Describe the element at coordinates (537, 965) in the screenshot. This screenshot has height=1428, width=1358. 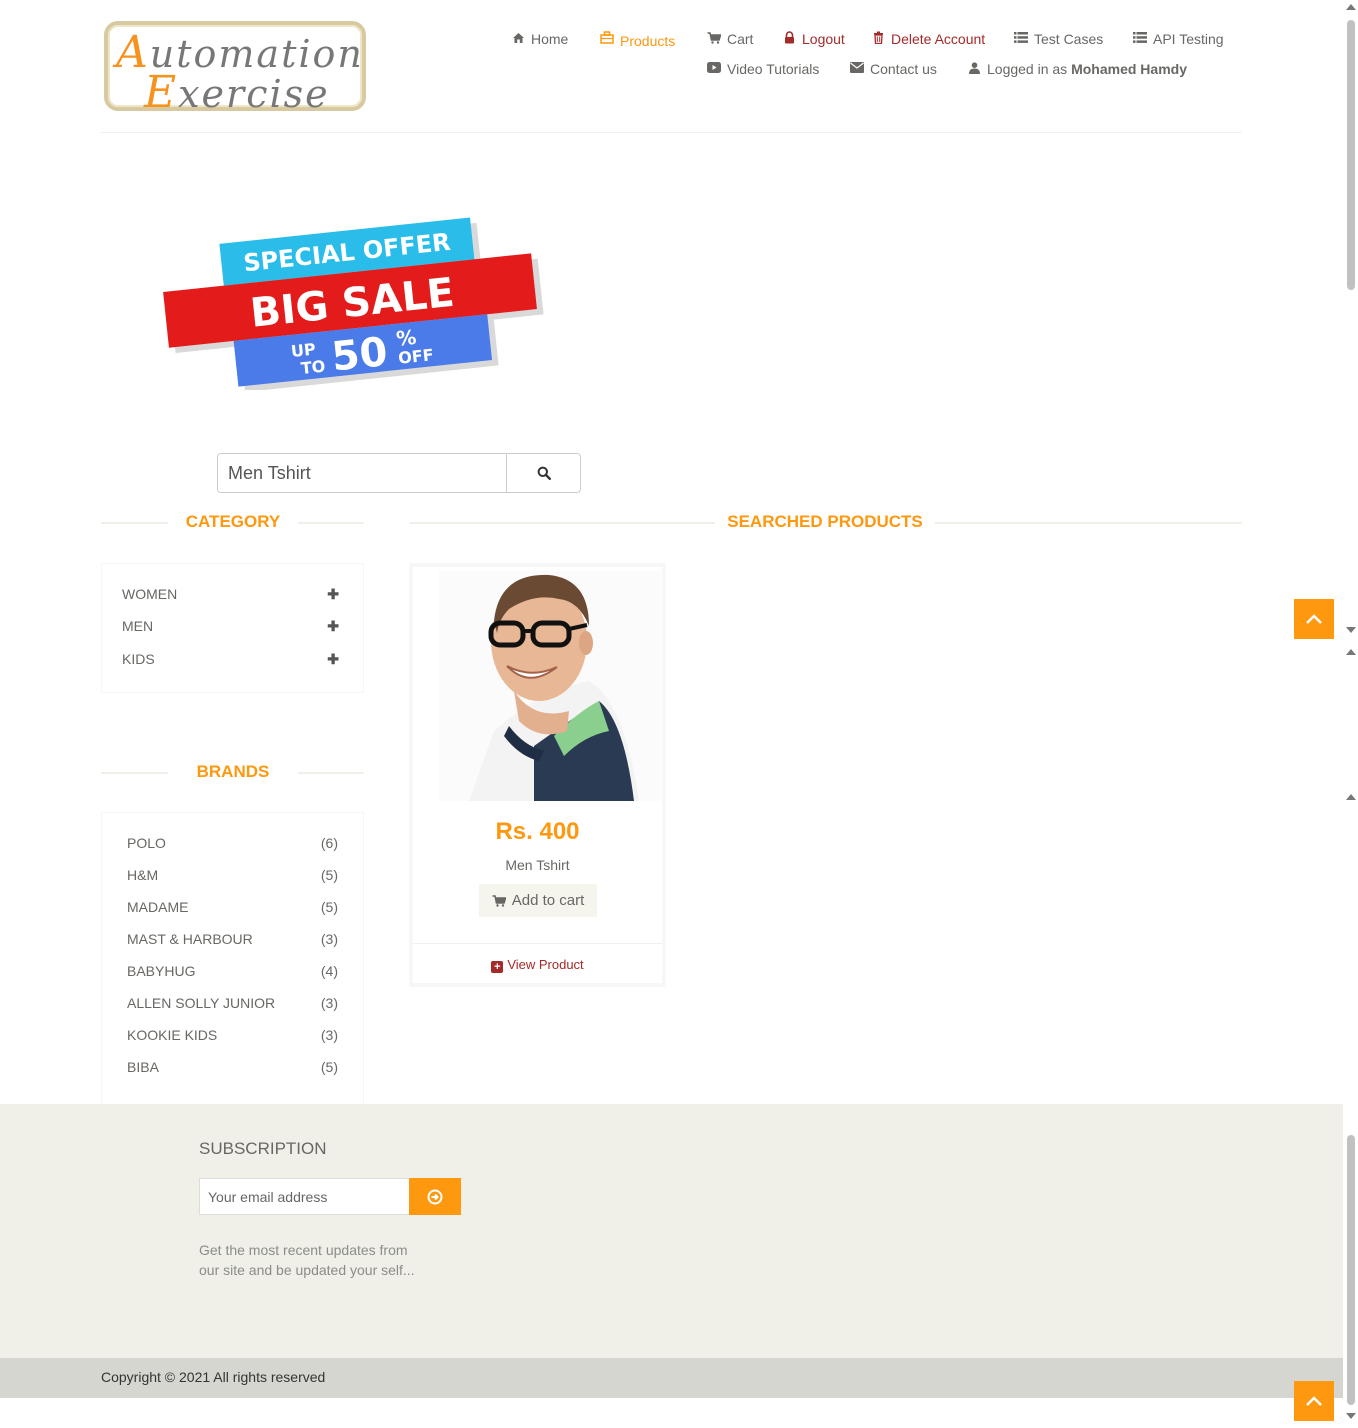
I see `view-product-link: + View Product` at that location.